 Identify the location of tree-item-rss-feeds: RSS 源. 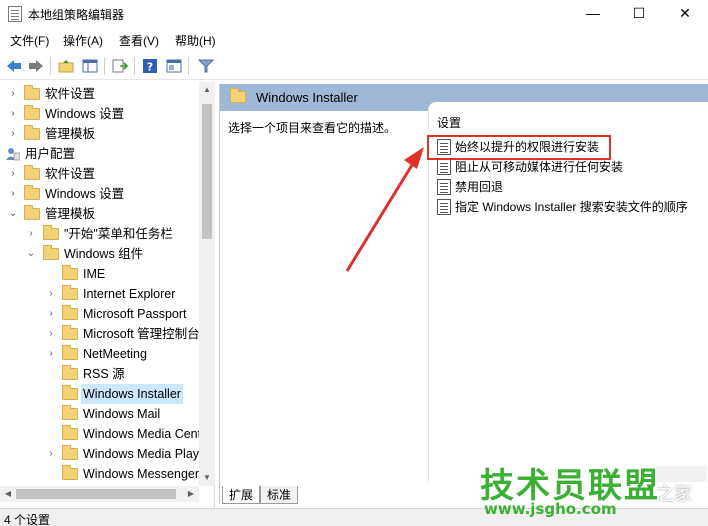
(99, 374).